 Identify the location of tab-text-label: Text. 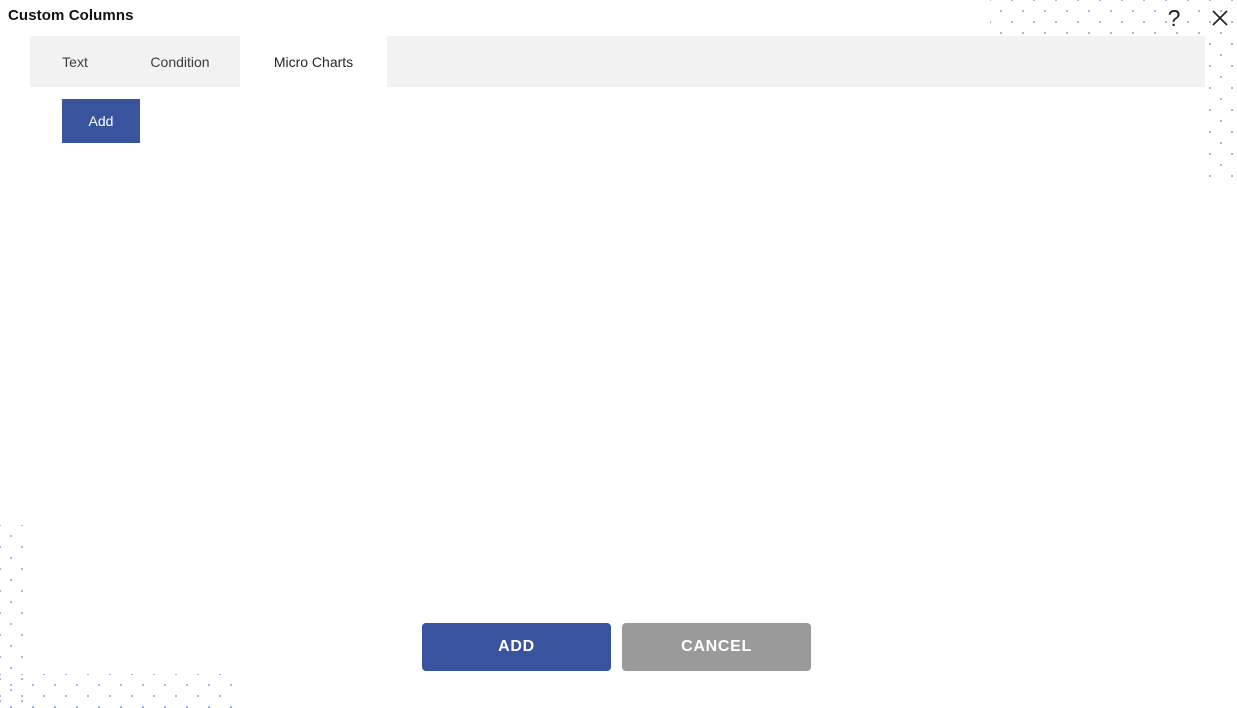
(75, 61).